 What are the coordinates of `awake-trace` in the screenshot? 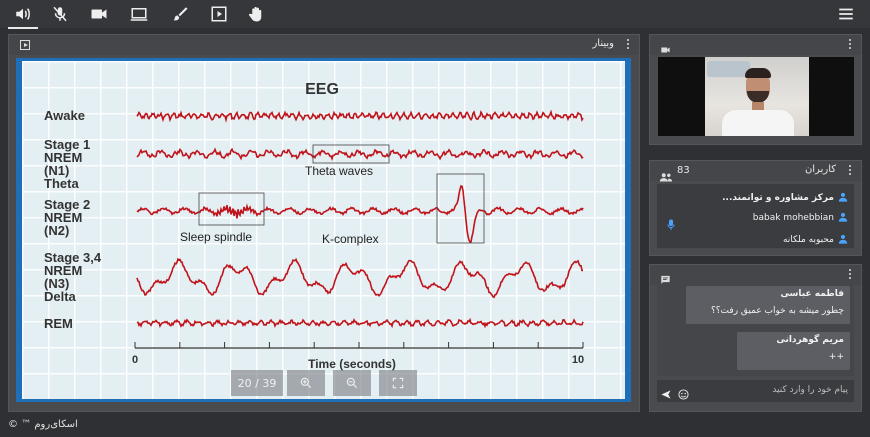 It's located at (360, 116).